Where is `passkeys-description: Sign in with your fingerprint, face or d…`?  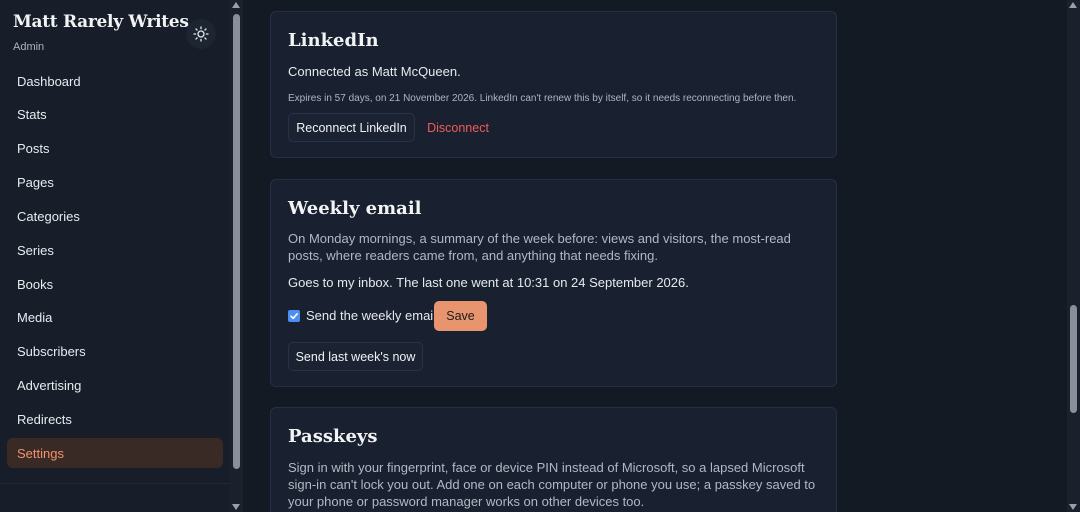 passkeys-description: Sign in with your fingerprint, face or d… is located at coordinates (552, 484).